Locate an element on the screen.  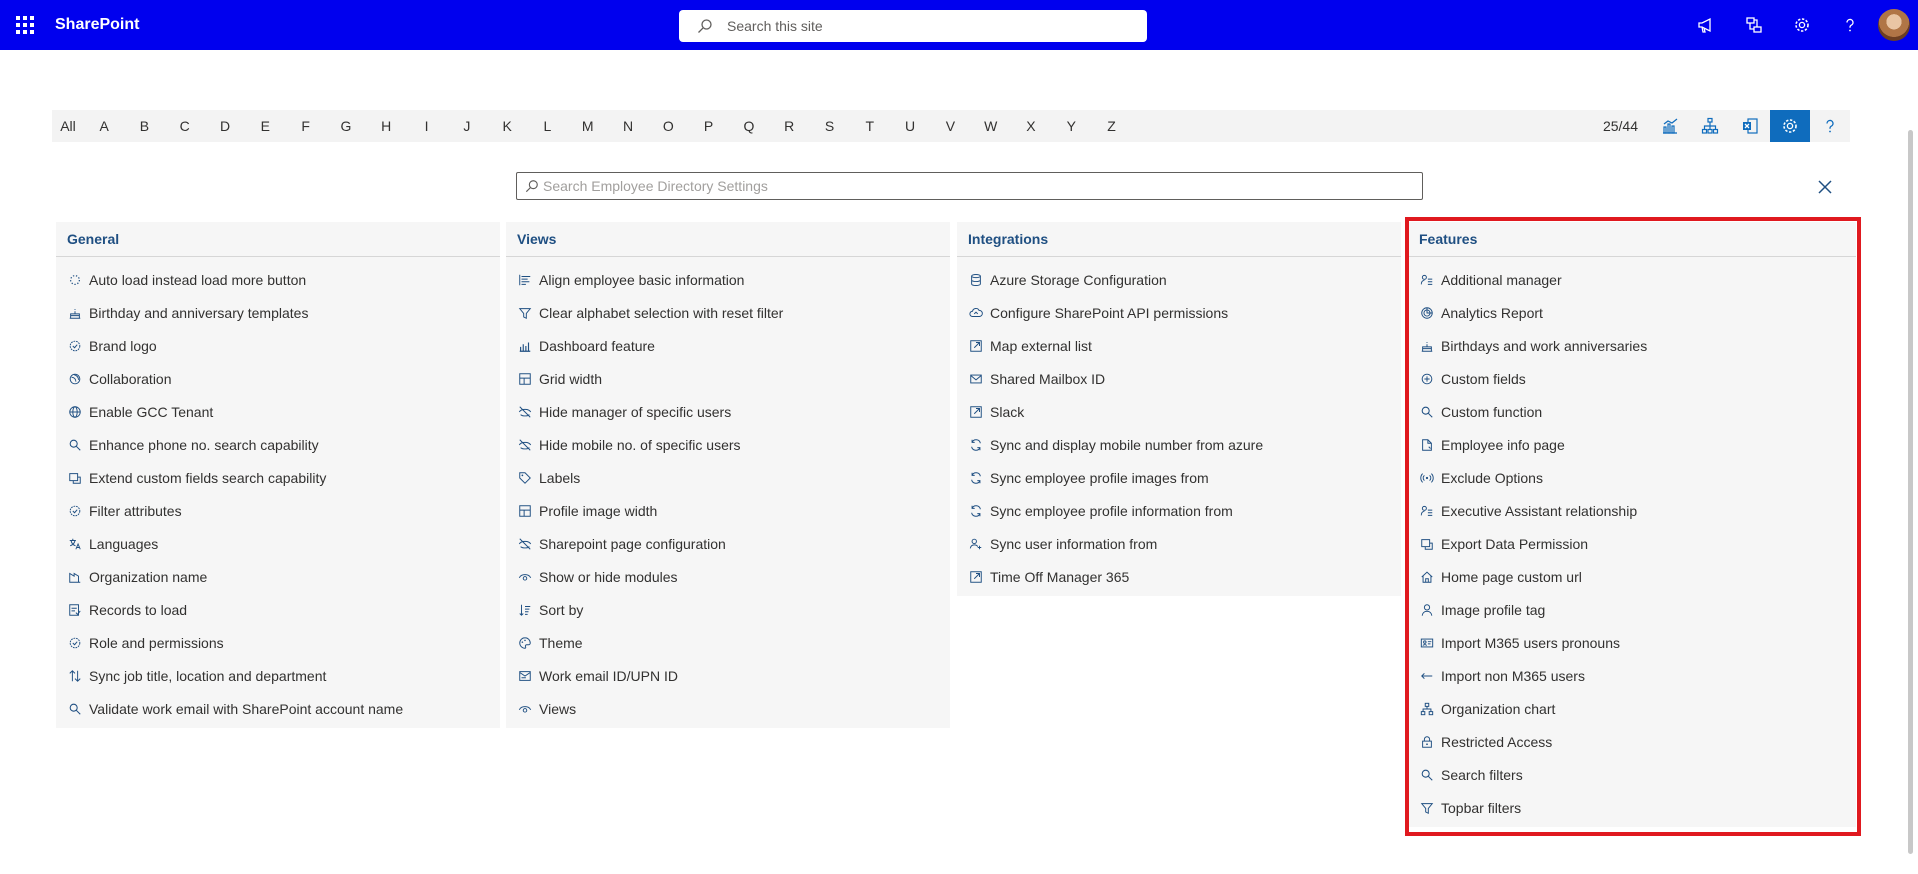
settings-item: Employee info page is located at coordinates (1632, 444).